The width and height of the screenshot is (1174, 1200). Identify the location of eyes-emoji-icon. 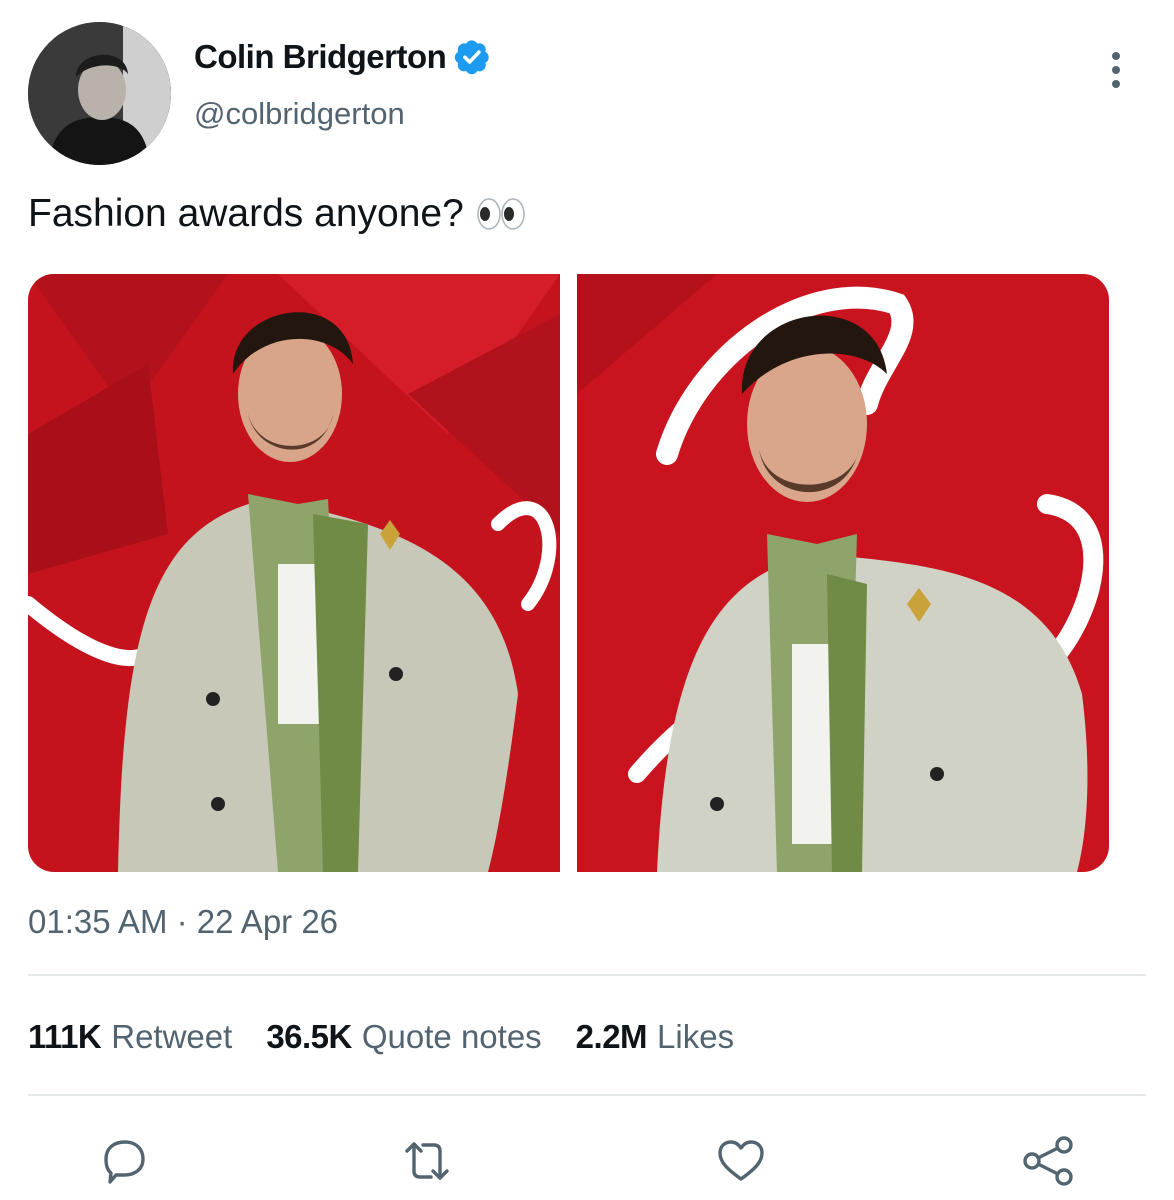
(501, 214).